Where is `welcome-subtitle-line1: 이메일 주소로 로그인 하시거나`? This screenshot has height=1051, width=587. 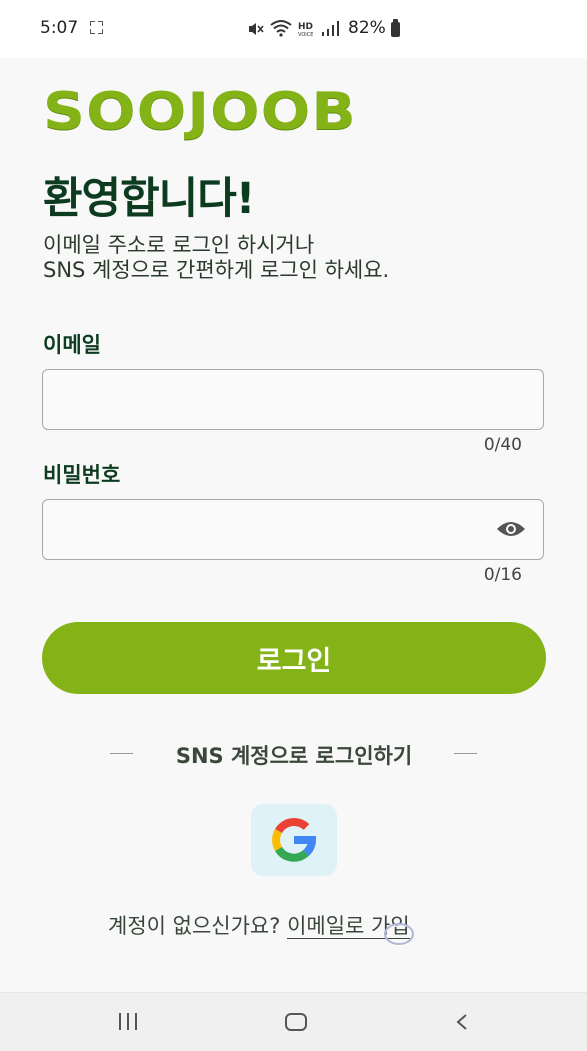
welcome-subtitle-line1: 이메일 주소로 로그인 하시거나 is located at coordinates (179, 245).